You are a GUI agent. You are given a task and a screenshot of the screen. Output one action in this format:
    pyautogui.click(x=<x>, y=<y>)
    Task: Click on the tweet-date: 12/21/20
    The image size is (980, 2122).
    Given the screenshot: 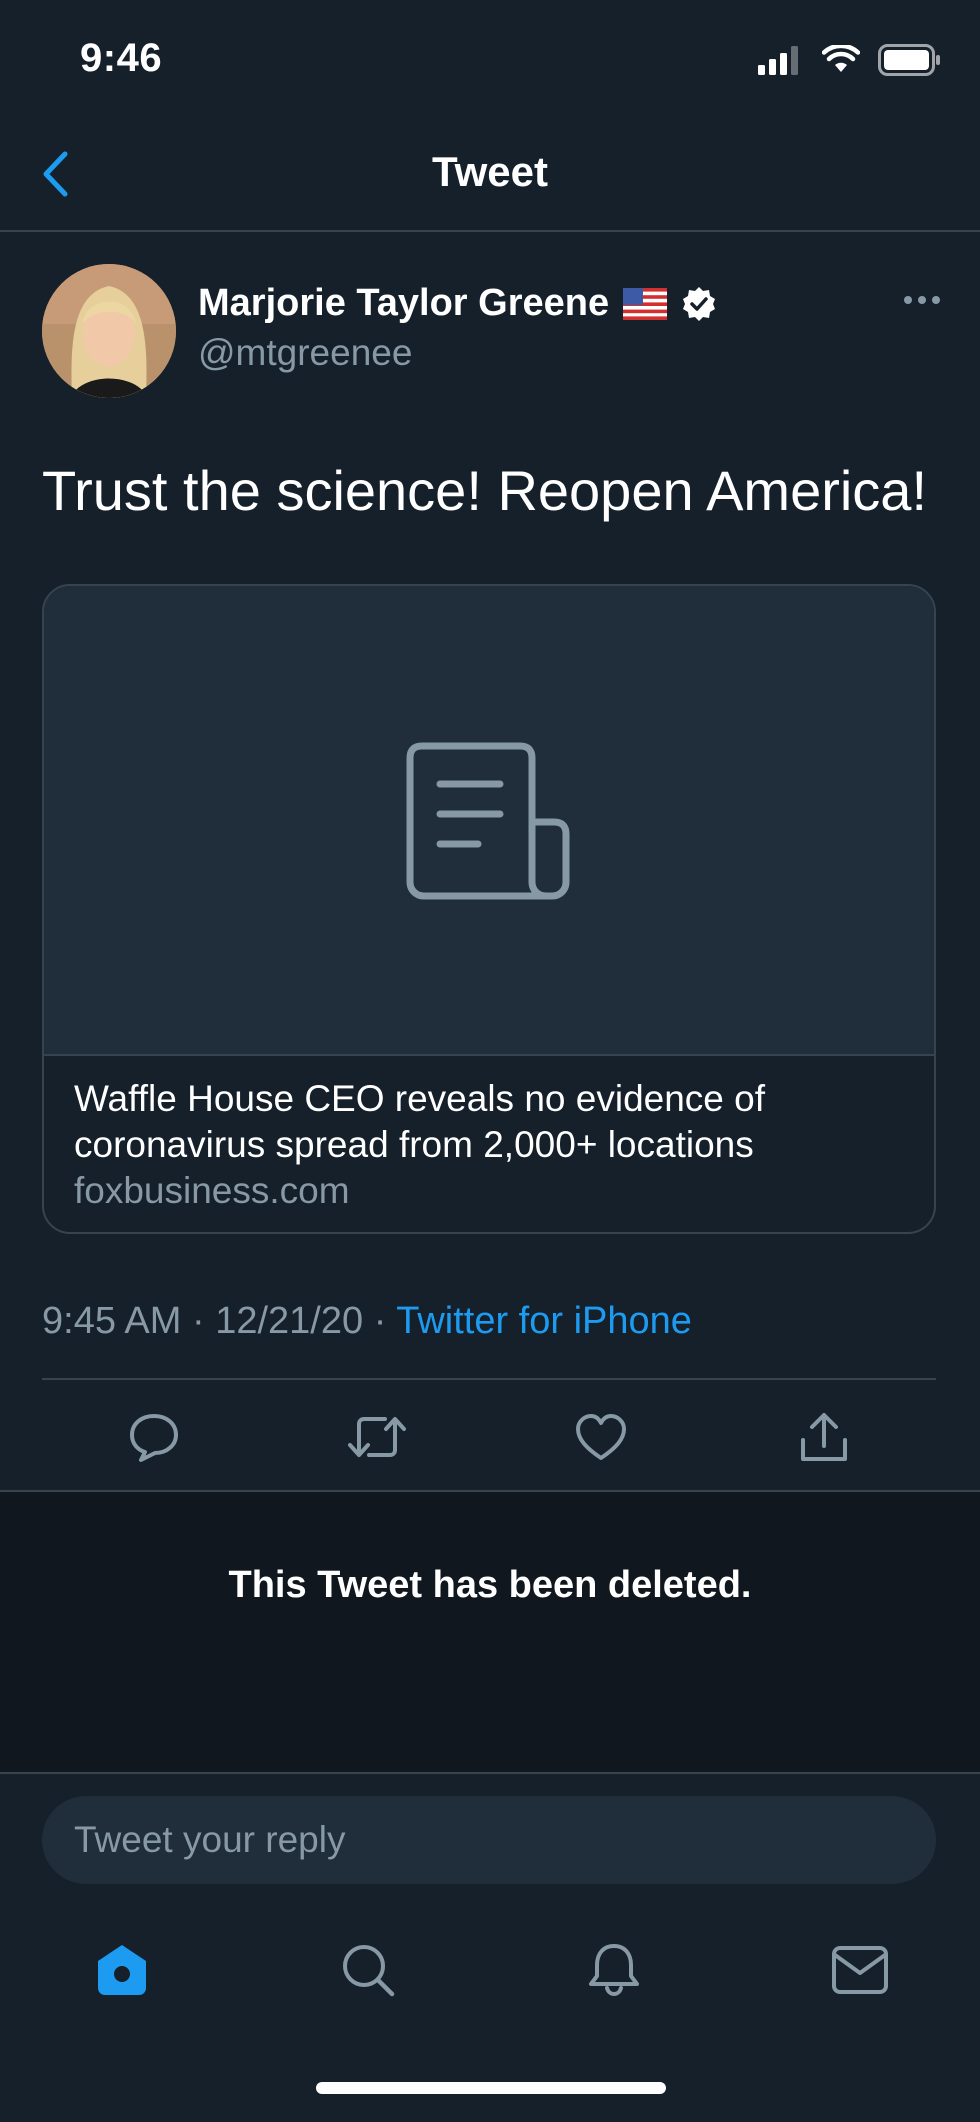 What is the action you would take?
    pyautogui.click(x=289, y=1321)
    